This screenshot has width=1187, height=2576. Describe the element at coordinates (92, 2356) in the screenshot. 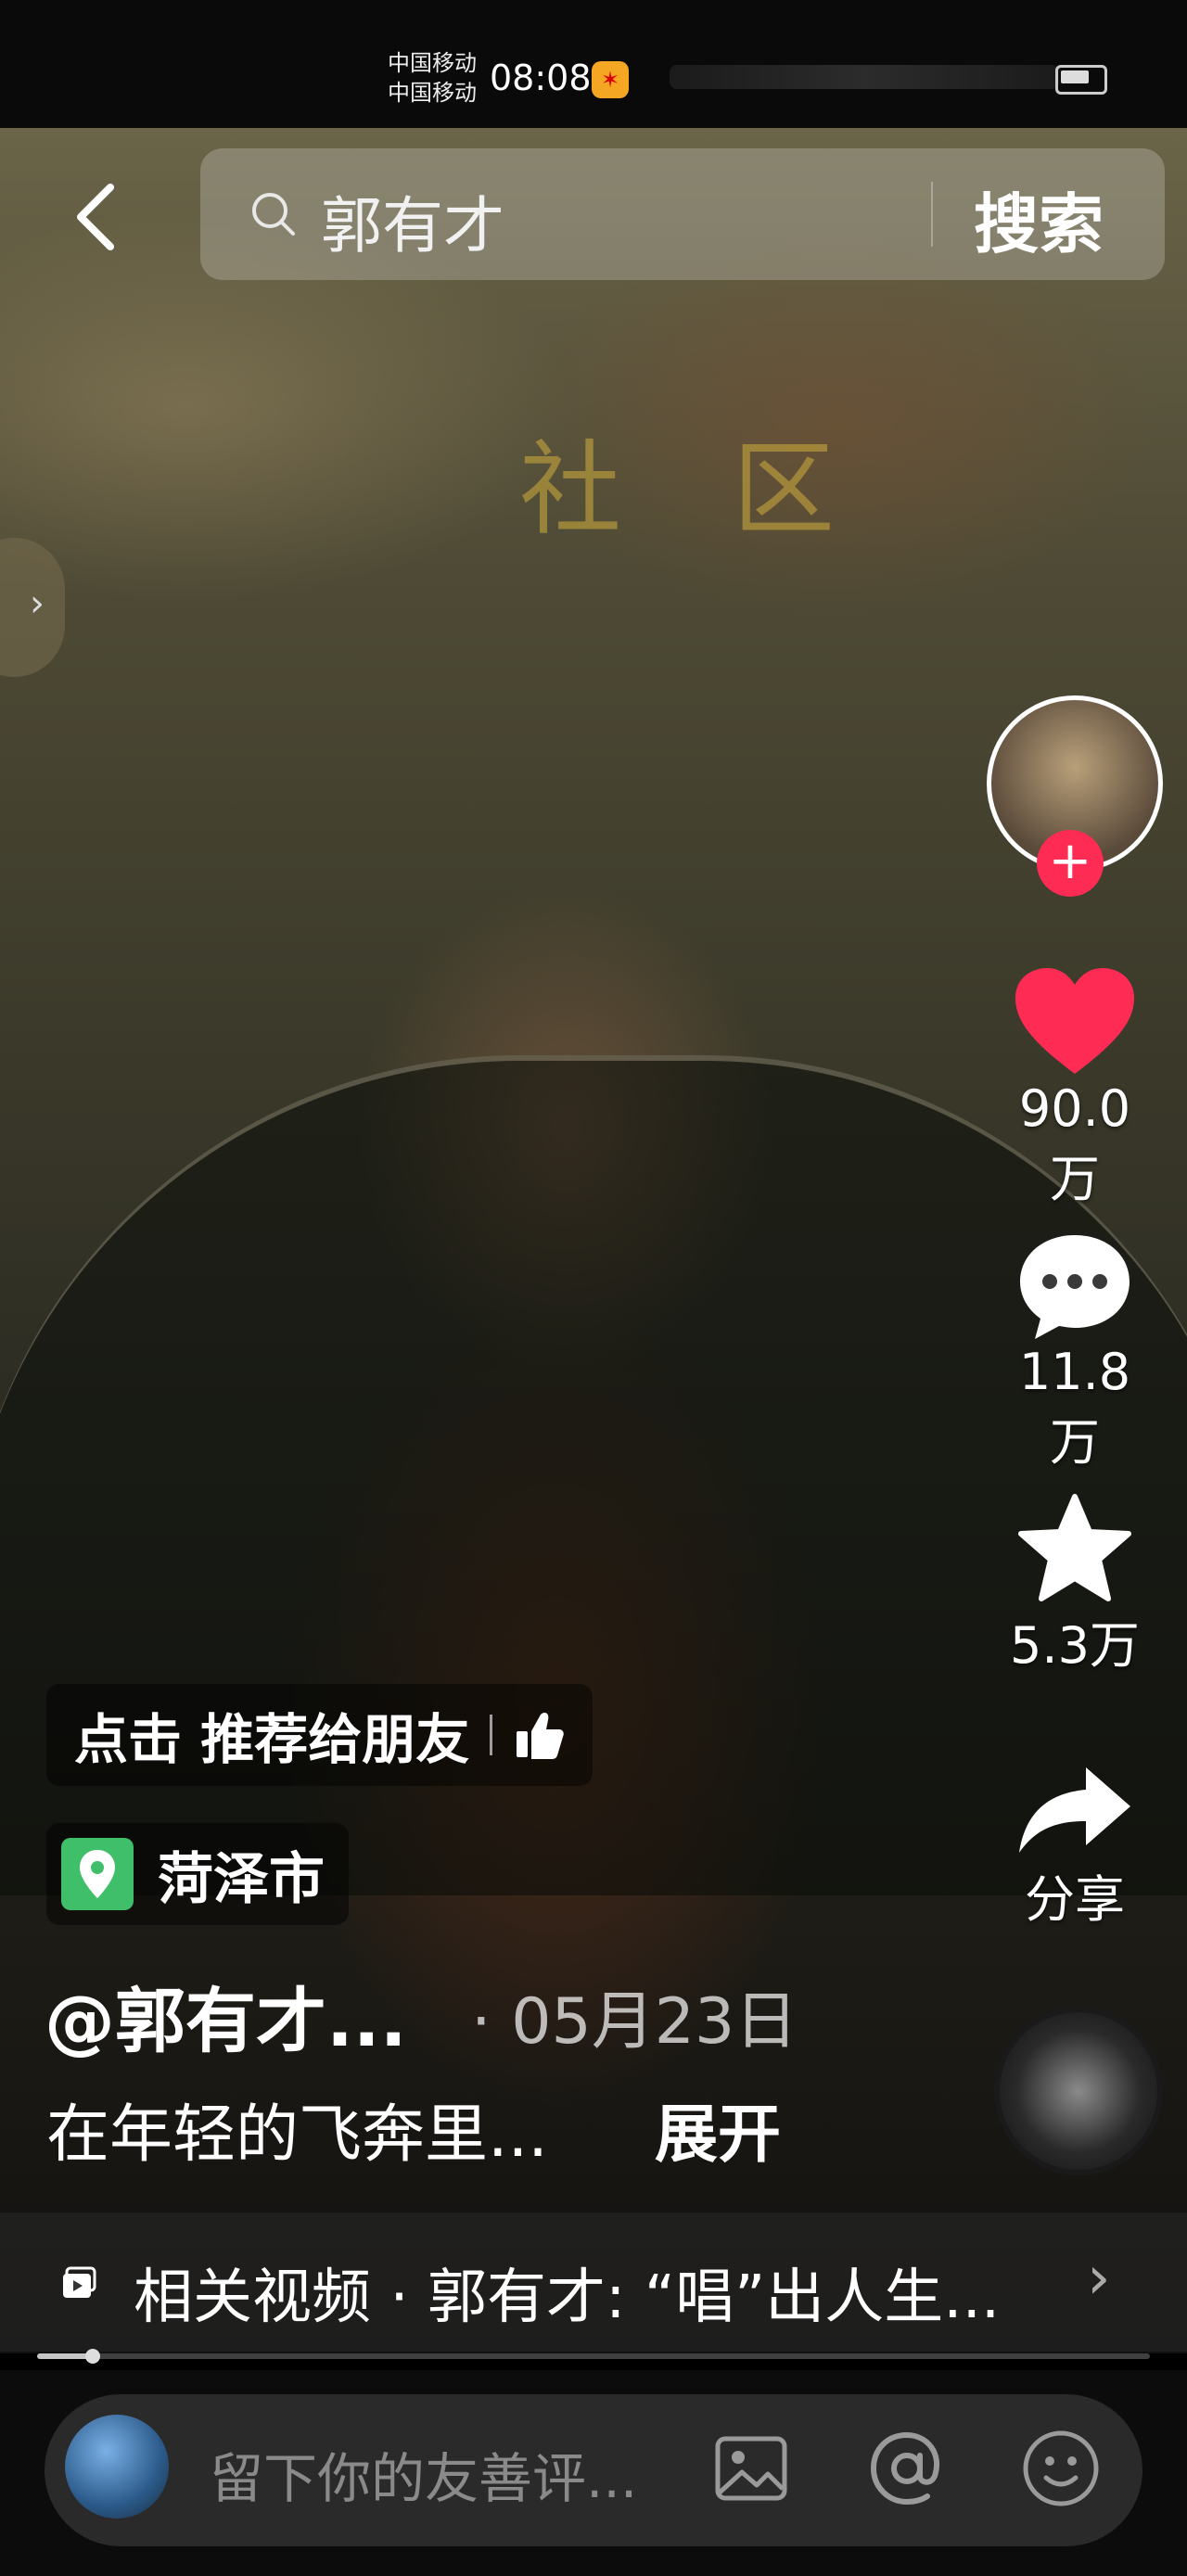

I see `progress-knob` at that location.